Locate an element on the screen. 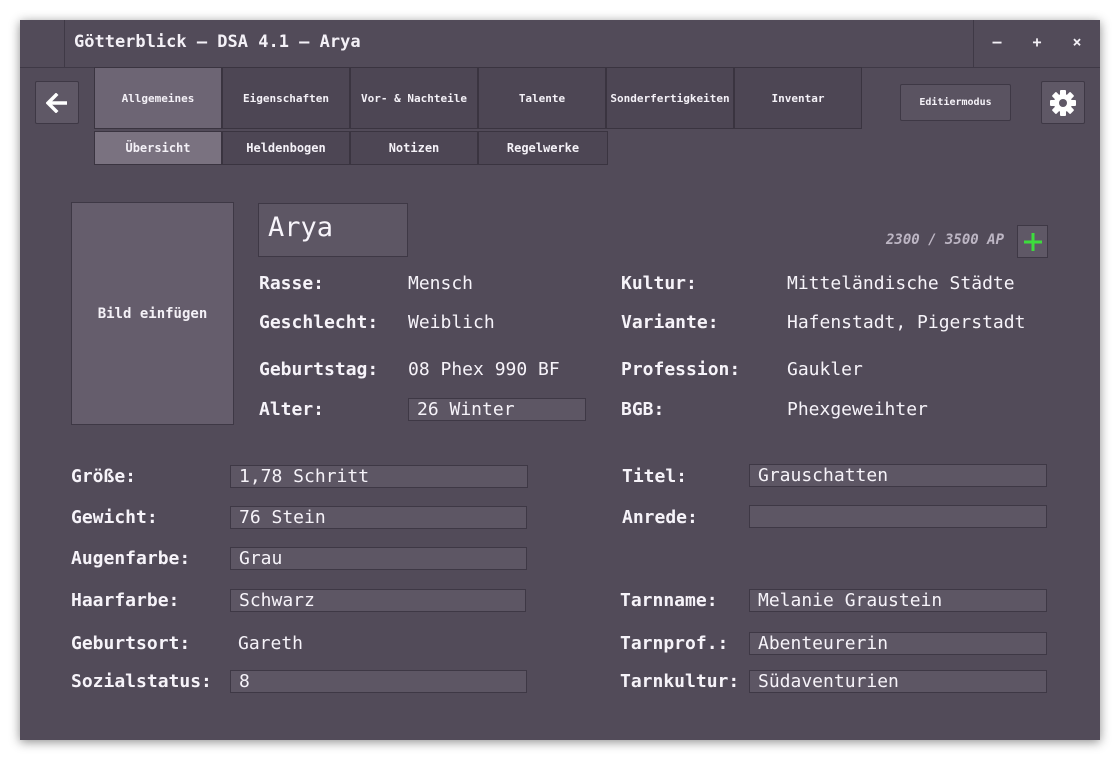 This screenshot has height=760, width=1120. adventure-points: 2300 / 3500 AP is located at coordinates (945, 240).